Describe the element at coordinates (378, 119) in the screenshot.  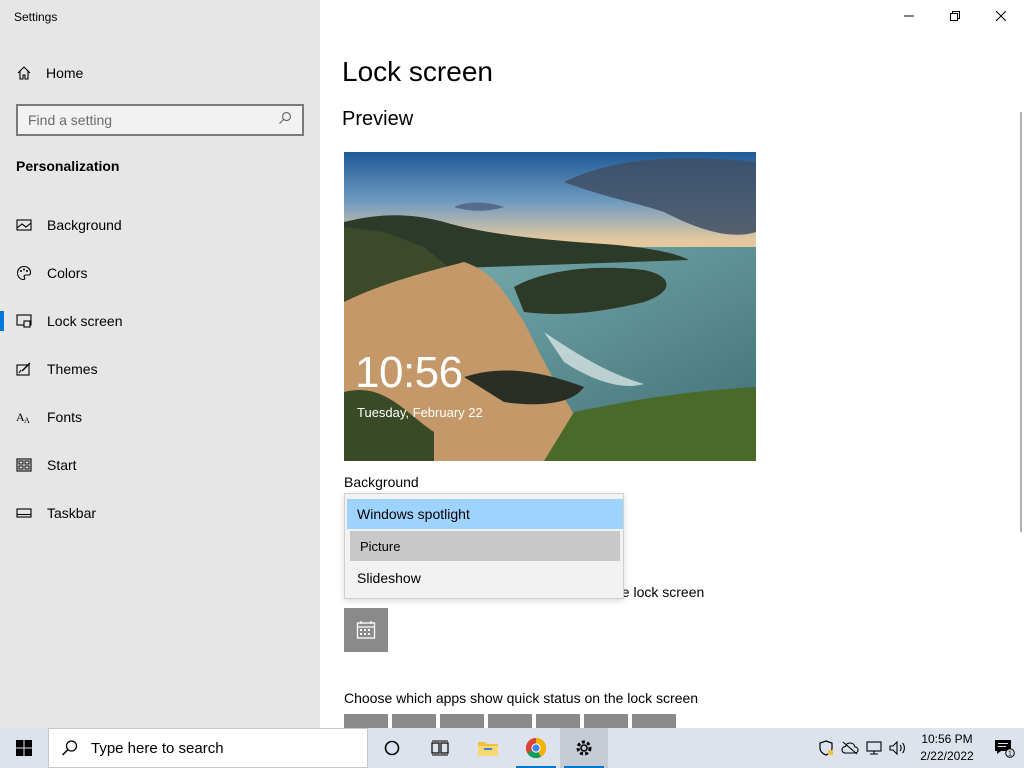
I see `preview-heading: Preview` at that location.